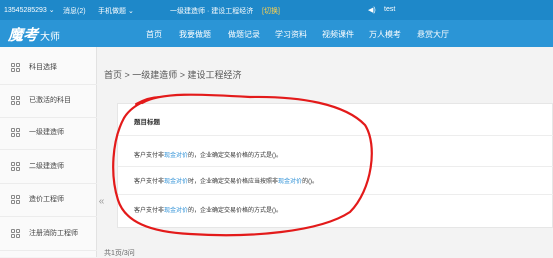 The image size is (553, 258). Describe the element at coordinates (74, 11) in the screenshot. I see `messages-link: 消息(2)` at that location.